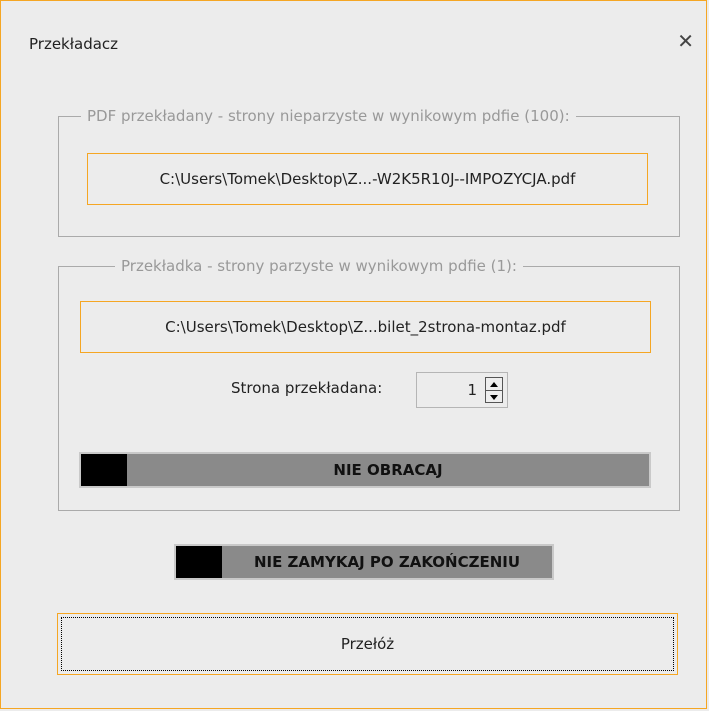 Image resolution: width=709 pixels, height=711 pixels. I want to click on page-number-label: Strona przekładana:, so click(307, 388).